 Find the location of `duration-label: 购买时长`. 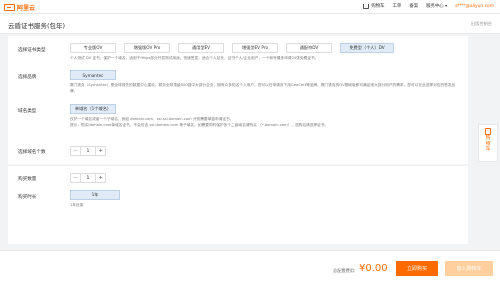

duration-label: 购买时长 is located at coordinates (27, 197).